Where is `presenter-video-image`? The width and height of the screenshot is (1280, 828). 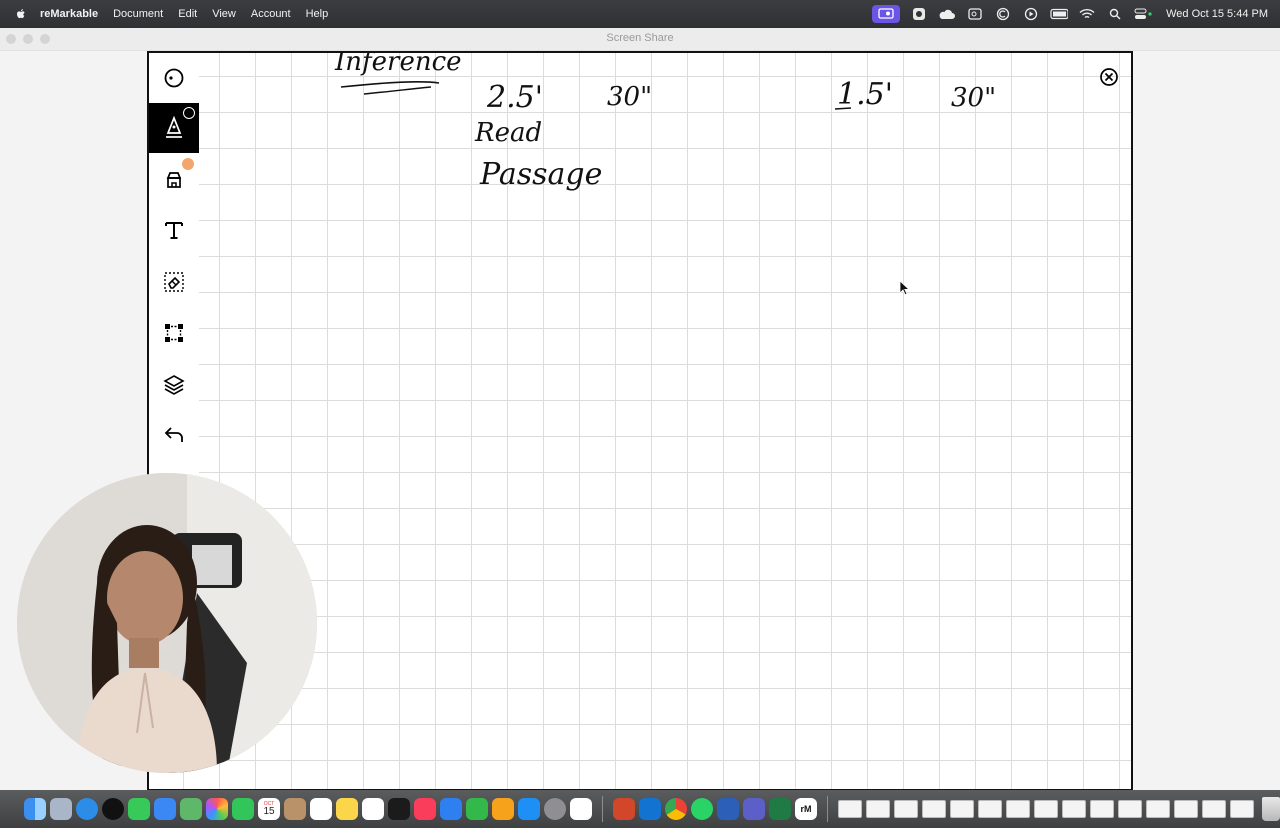
presenter-video-image is located at coordinates (167, 623).